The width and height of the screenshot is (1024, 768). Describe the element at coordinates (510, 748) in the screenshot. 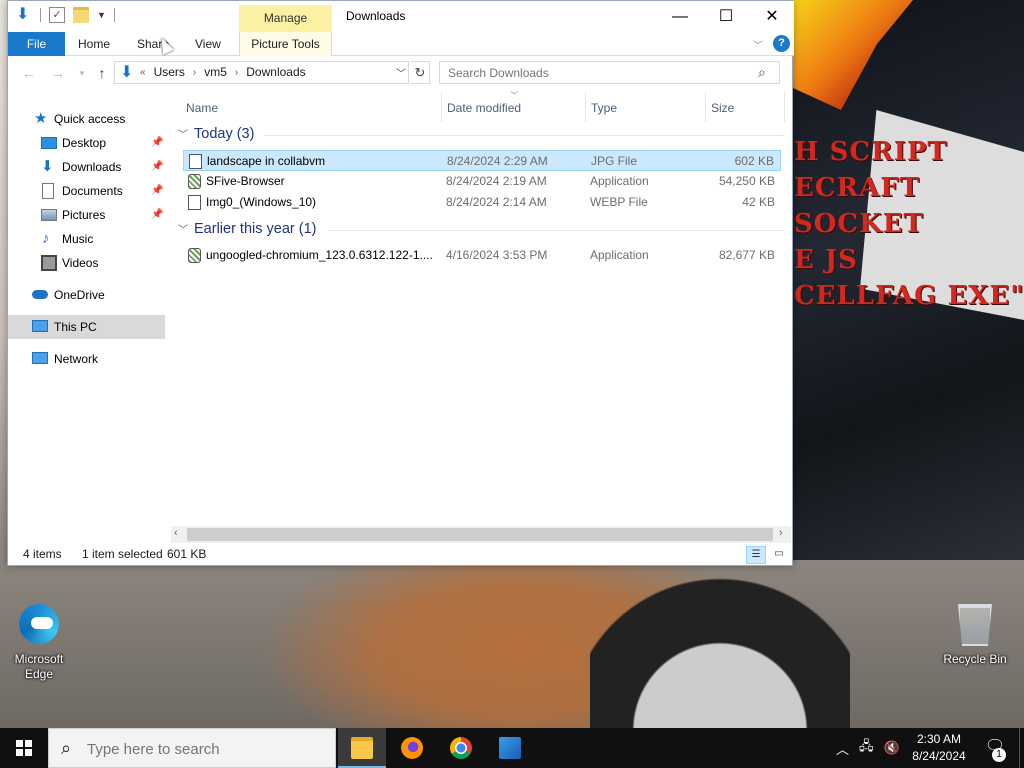

I see `taskbar-app-photos` at that location.